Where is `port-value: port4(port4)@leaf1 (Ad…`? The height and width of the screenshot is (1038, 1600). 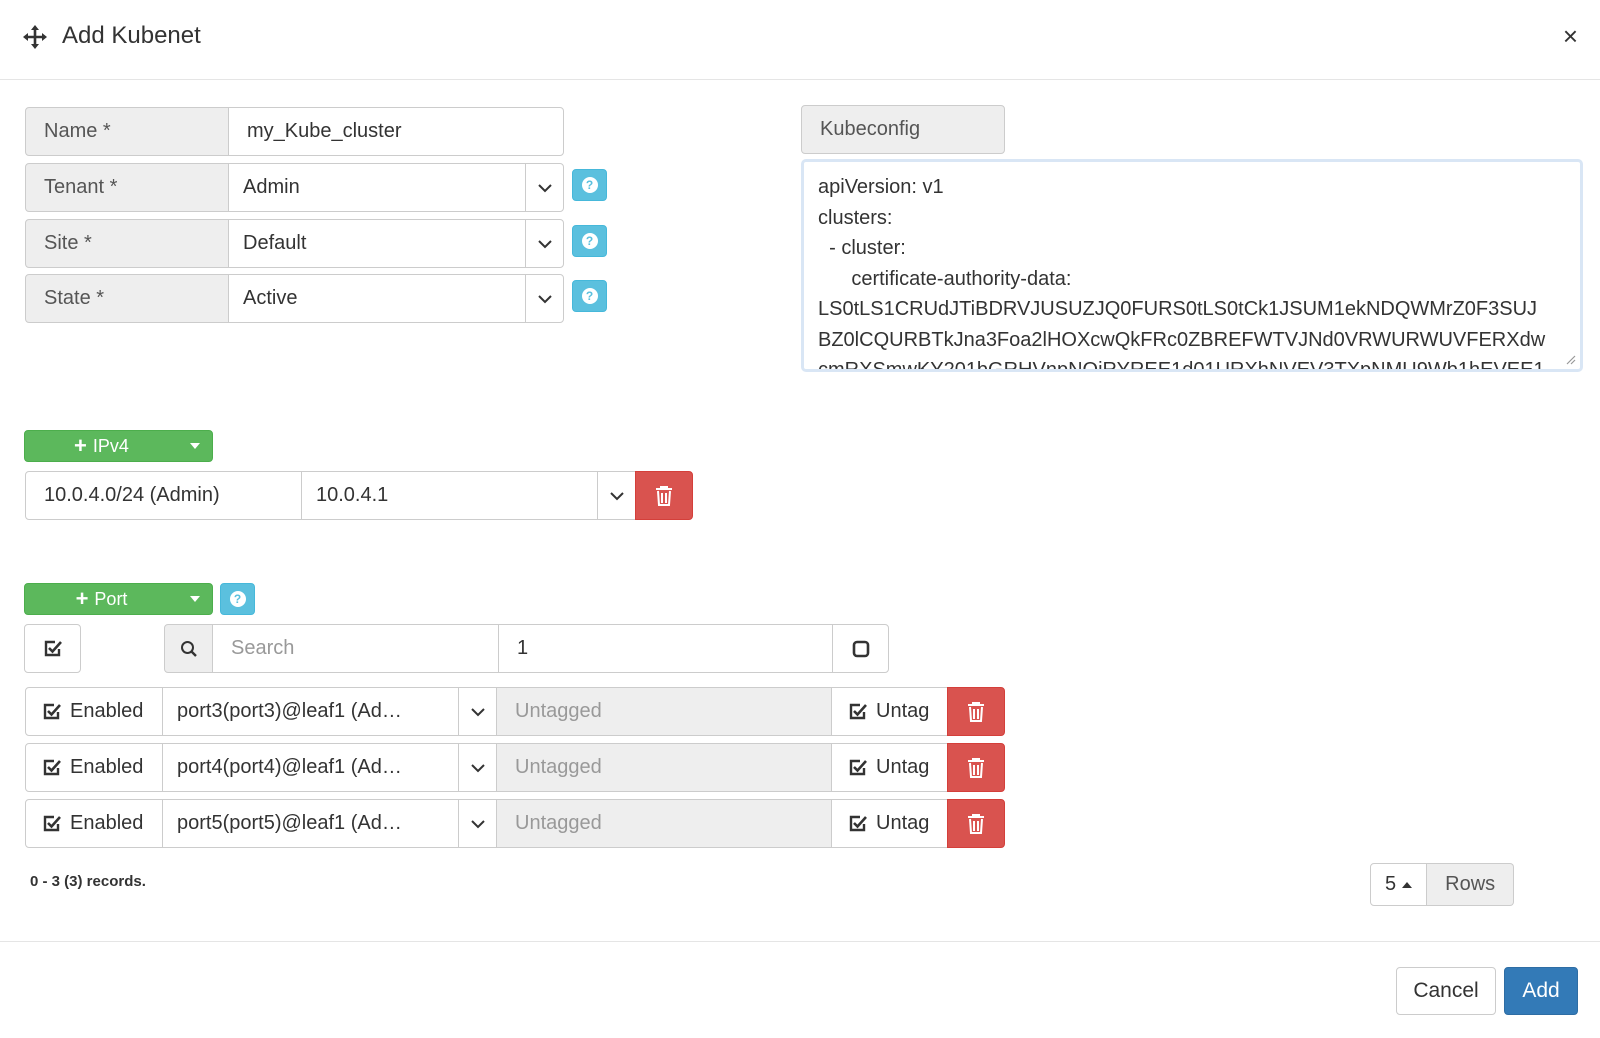
port-value: port4(port4)@leaf1 (Ad… is located at coordinates (289, 767).